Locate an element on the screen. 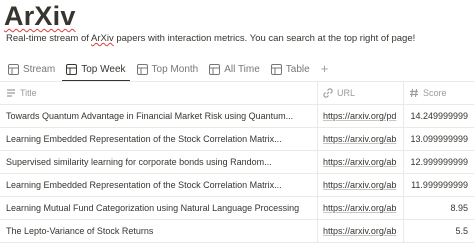  tab-all-time-label: All Time is located at coordinates (242, 69).